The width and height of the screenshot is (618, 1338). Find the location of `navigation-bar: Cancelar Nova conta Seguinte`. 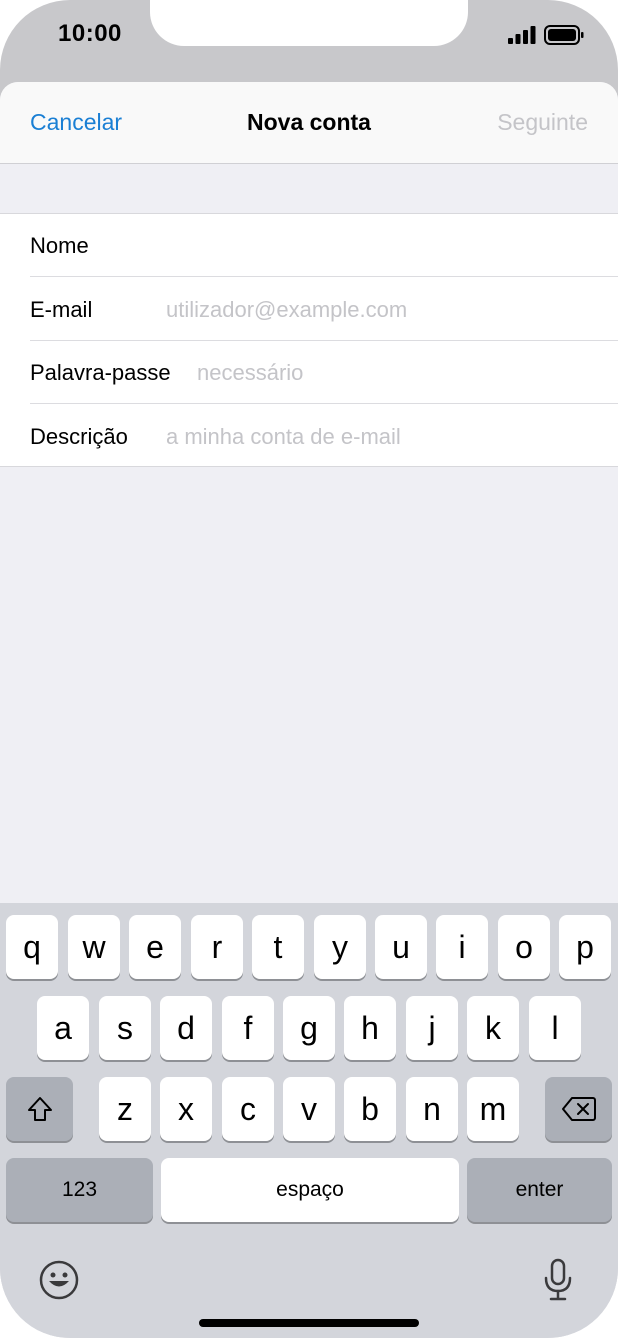

navigation-bar: Cancelar Nova conta Seguinte is located at coordinates (309, 123).